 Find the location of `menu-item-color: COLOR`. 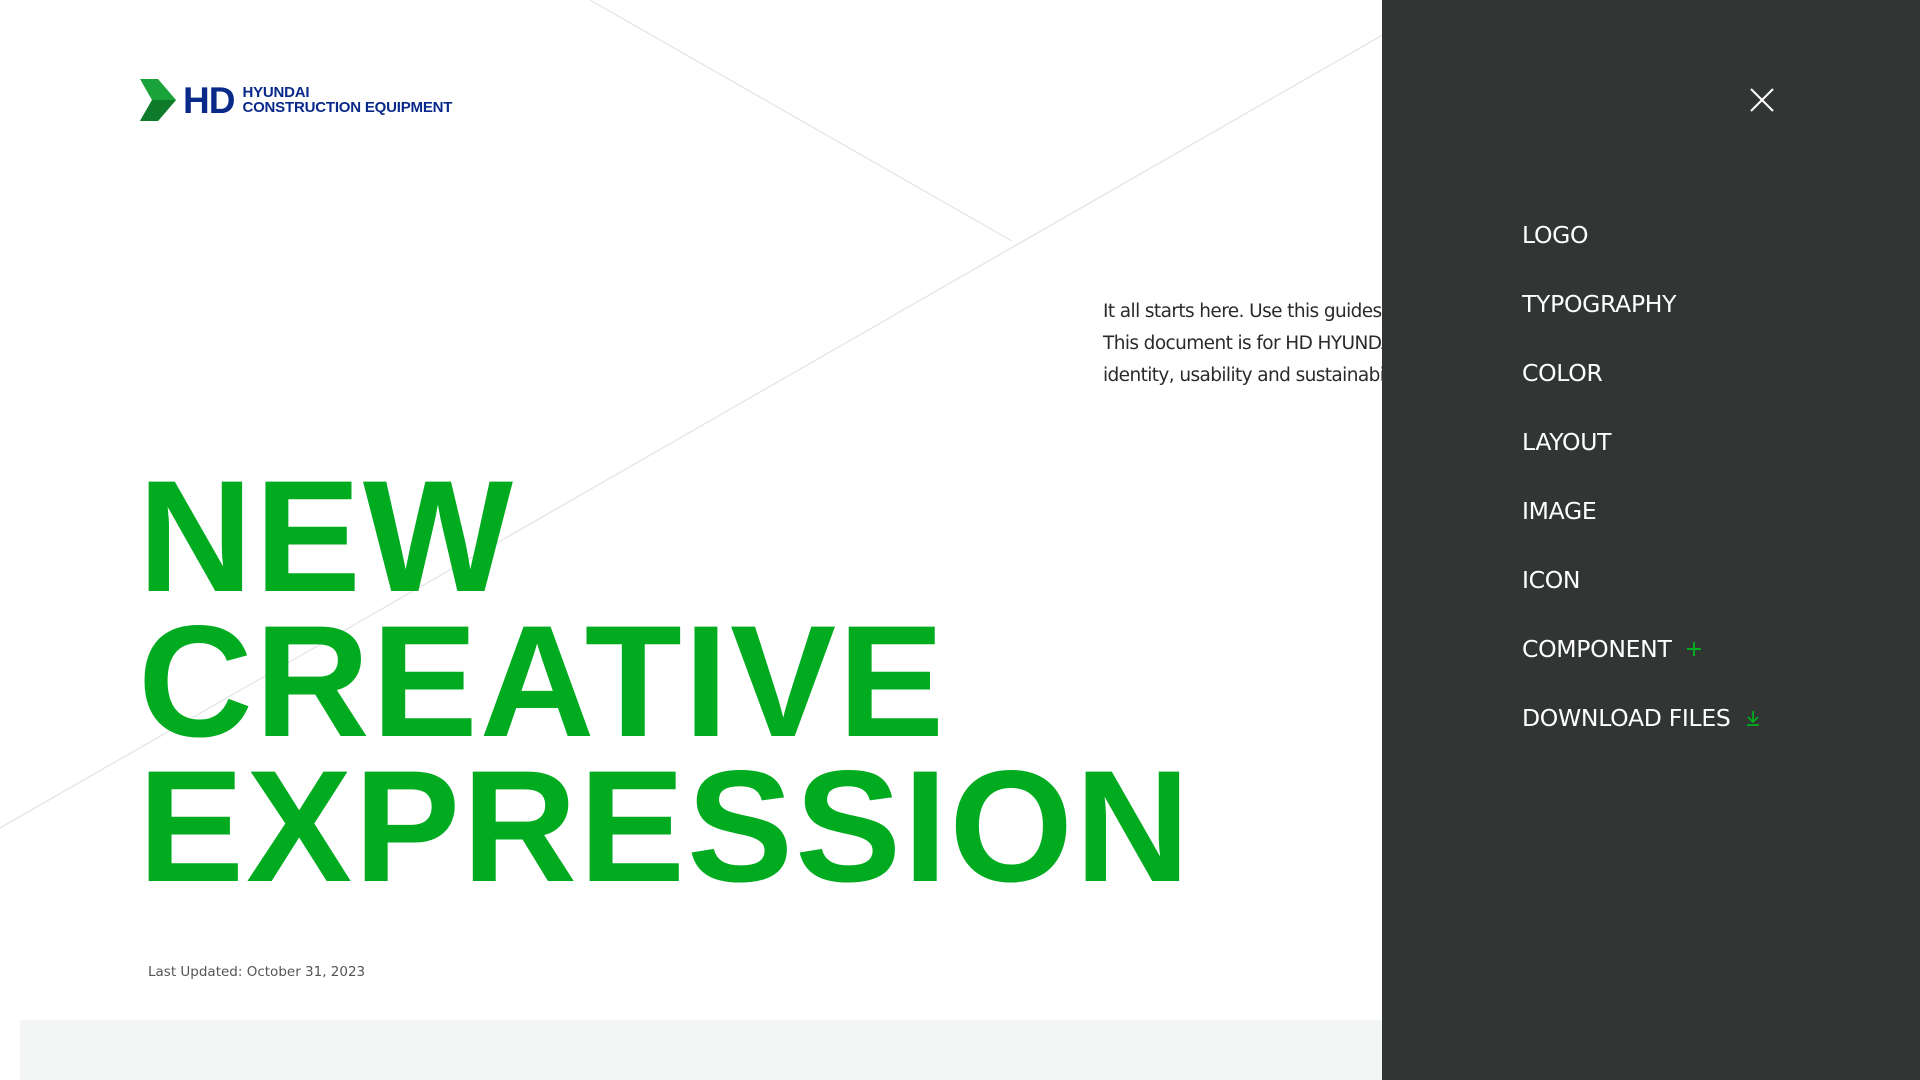

menu-item-color: COLOR is located at coordinates (1641, 372).